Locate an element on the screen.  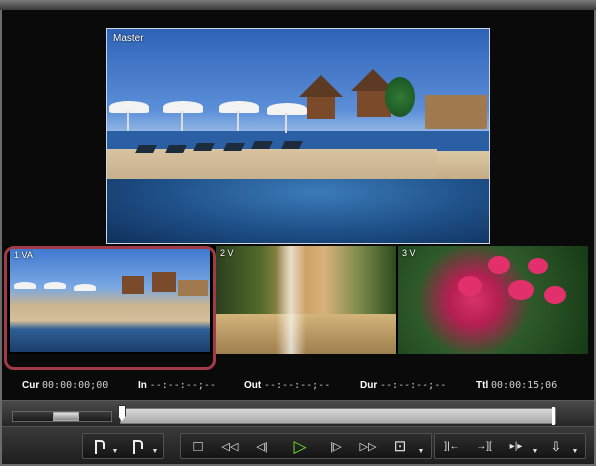
out-timecode-key: Out is located at coordinates (253, 385).